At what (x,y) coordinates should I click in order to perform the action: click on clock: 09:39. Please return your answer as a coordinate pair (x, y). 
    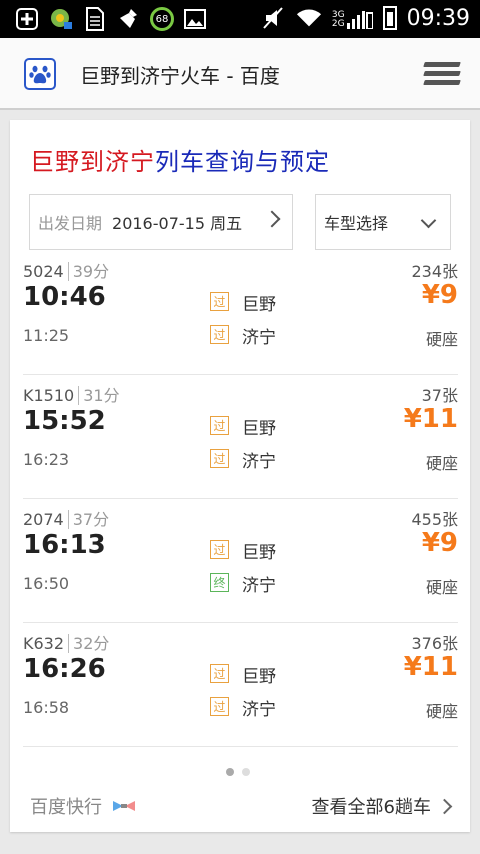
    Looking at the image, I should click on (438, 18).